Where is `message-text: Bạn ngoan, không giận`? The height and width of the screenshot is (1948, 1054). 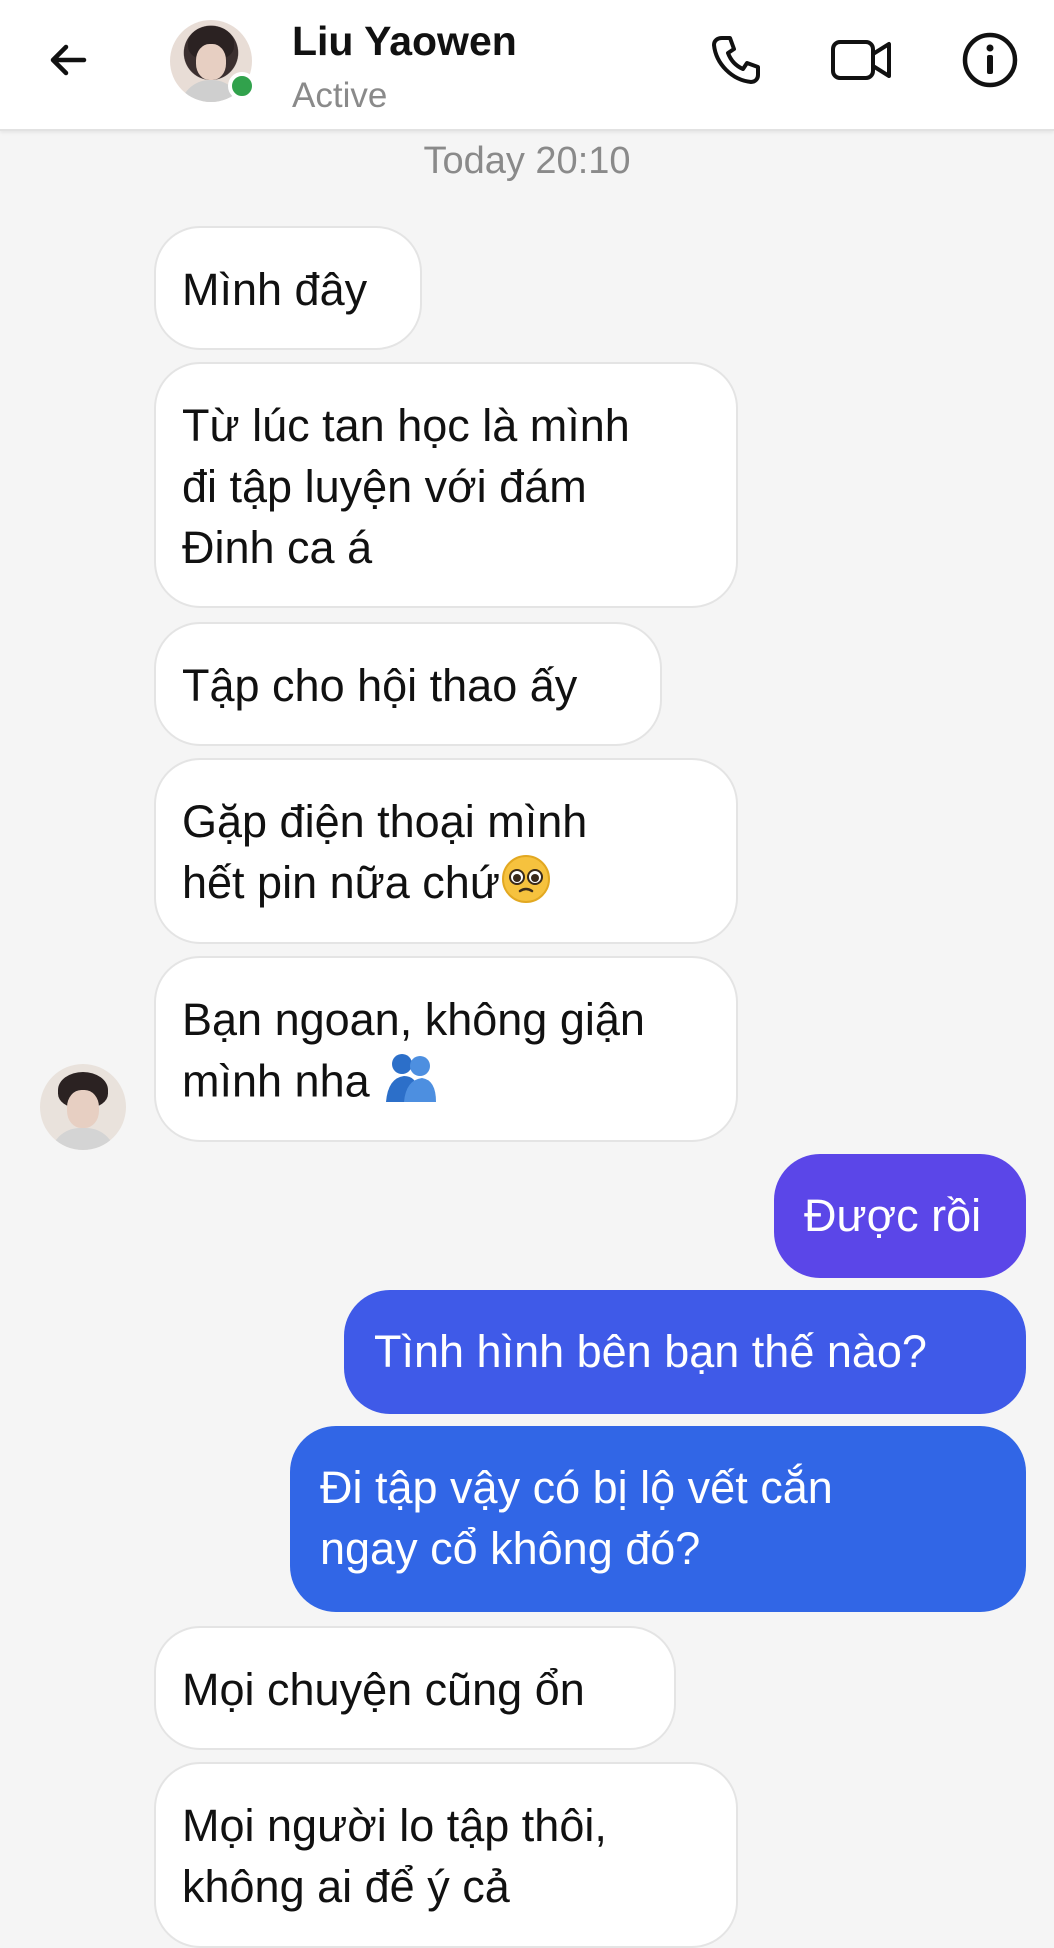
message-text: Bạn ngoan, không giận is located at coordinates (413, 1019).